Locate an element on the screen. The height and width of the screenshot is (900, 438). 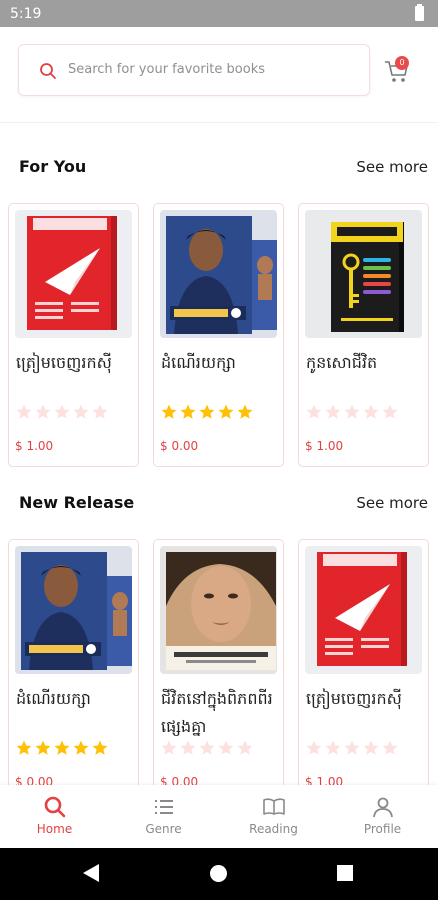
nav-label-profile: Profile is located at coordinates (382, 829).